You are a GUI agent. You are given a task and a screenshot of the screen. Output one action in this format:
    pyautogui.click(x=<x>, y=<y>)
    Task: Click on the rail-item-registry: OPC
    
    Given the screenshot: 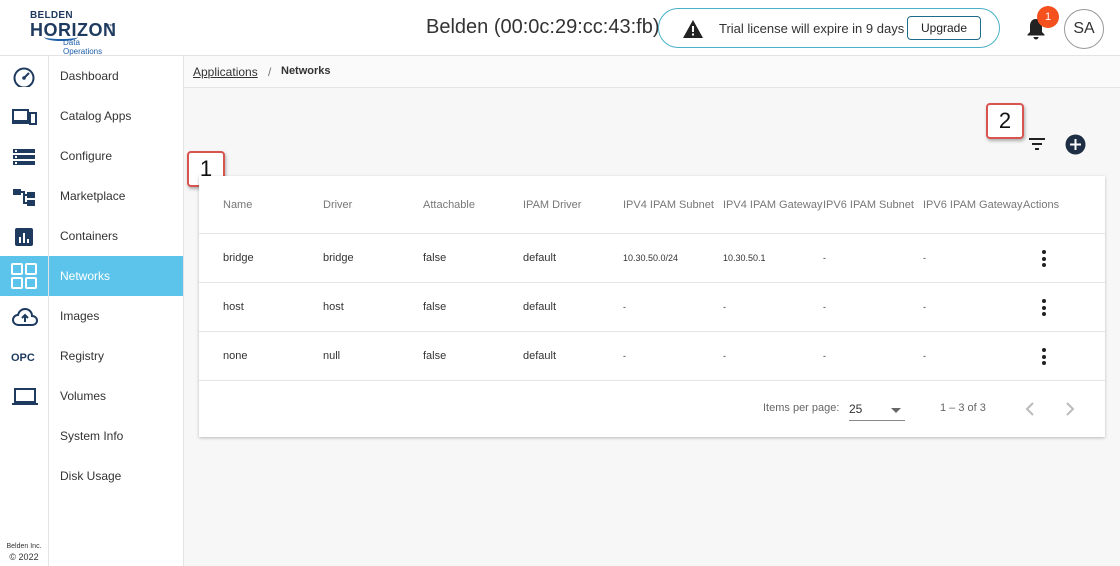 What is the action you would take?
    pyautogui.click(x=24, y=357)
    